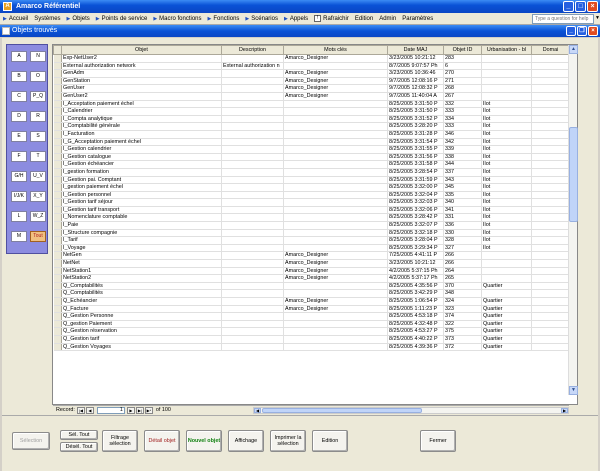  What do you see at coordinates (141, 111) in the screenshot?
I see `table-cell: I_Calendrier` at bounding box center [141, 111].